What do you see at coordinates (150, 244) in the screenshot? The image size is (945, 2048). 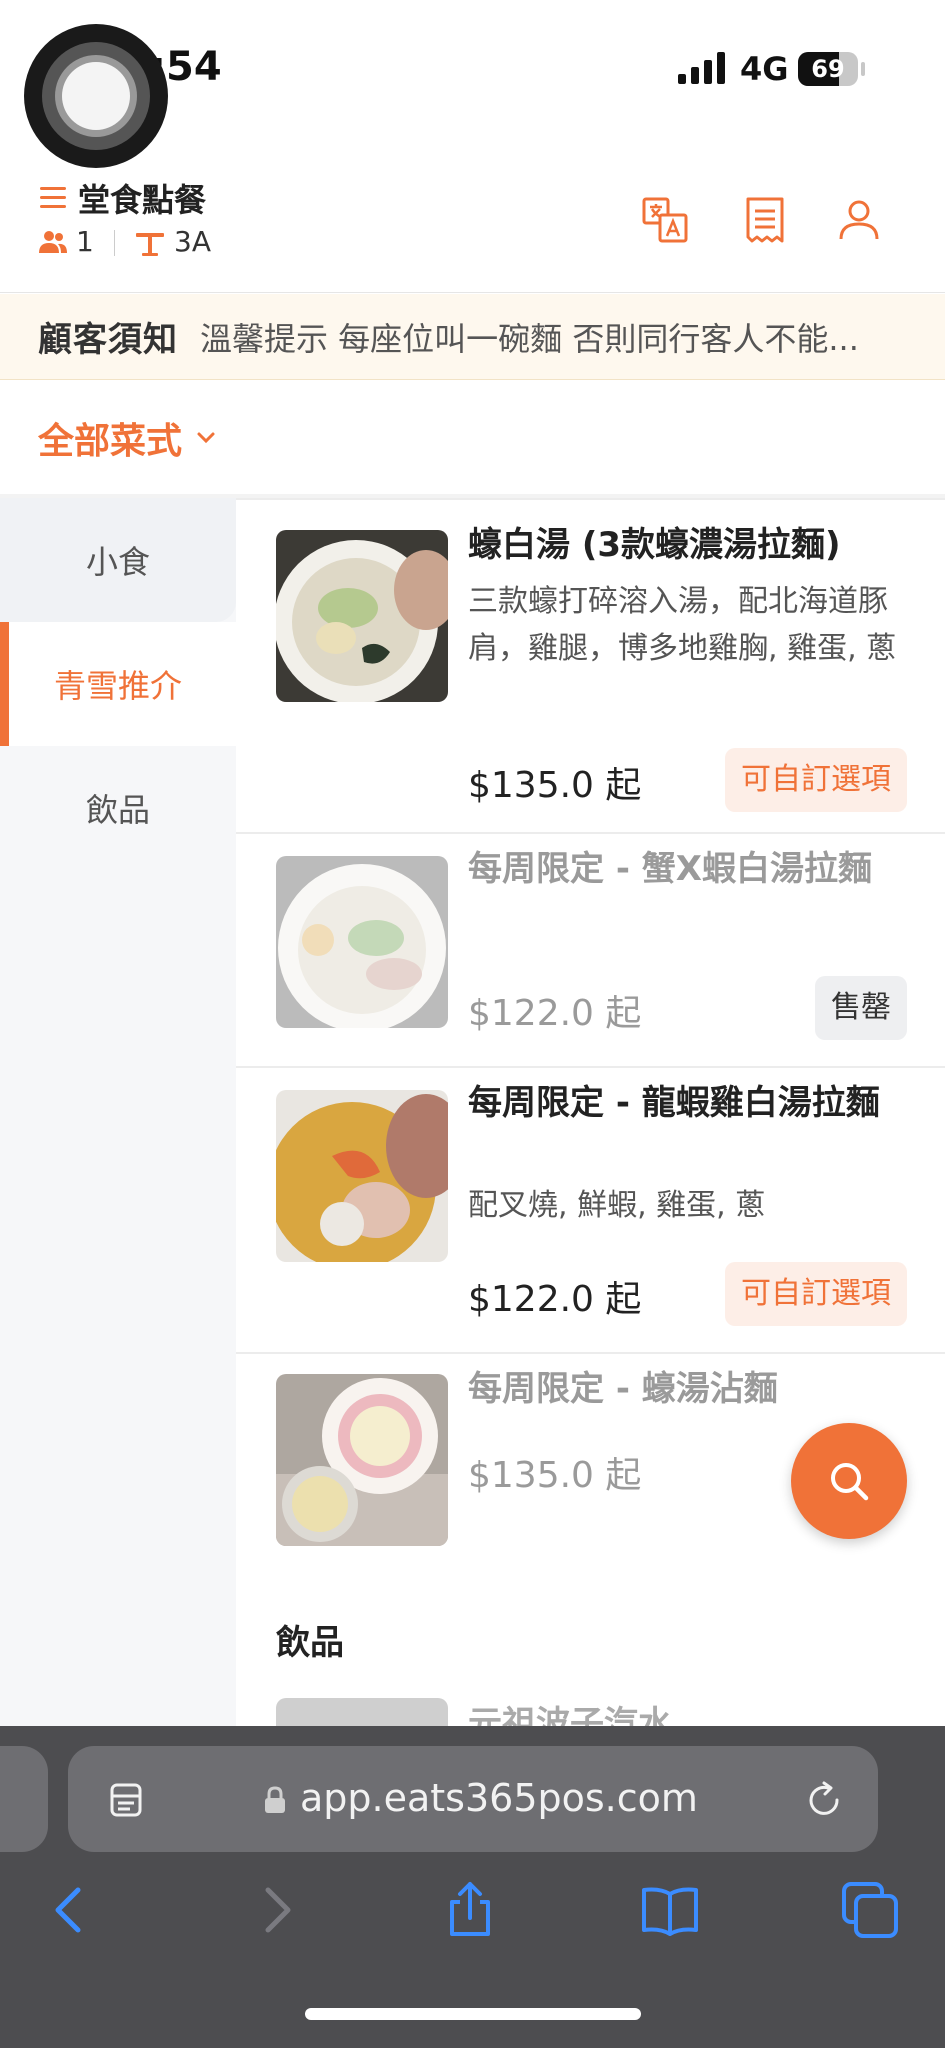 I see `table-icon` at bounding box center [150, 244].